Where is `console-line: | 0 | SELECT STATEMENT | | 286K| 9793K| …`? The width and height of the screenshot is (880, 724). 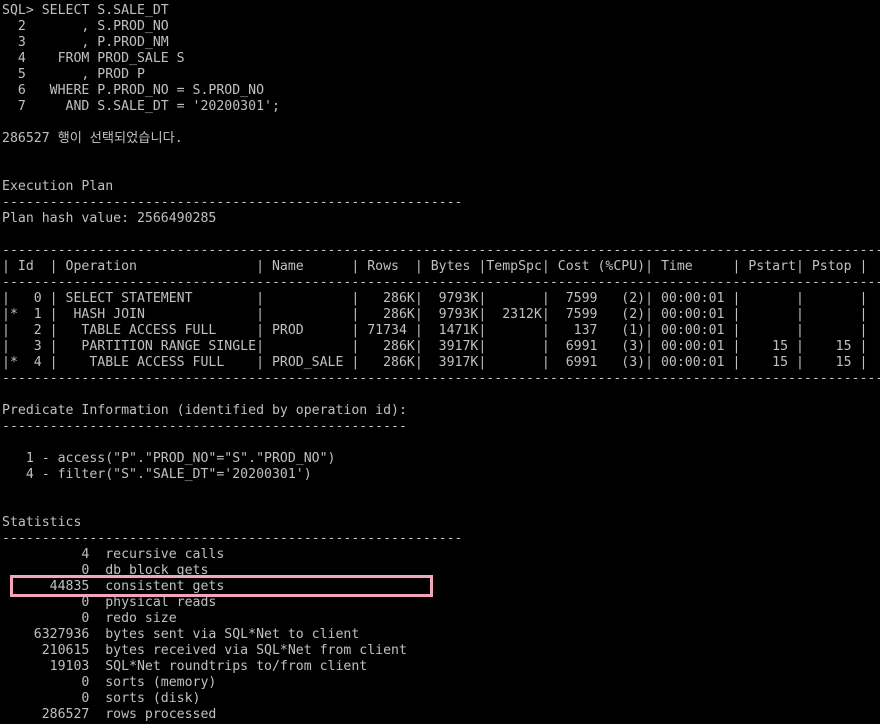
console-line: | 0 | SELECT STATEMENT | | 286K| 9793K| … is located at coordinates (435, 298).